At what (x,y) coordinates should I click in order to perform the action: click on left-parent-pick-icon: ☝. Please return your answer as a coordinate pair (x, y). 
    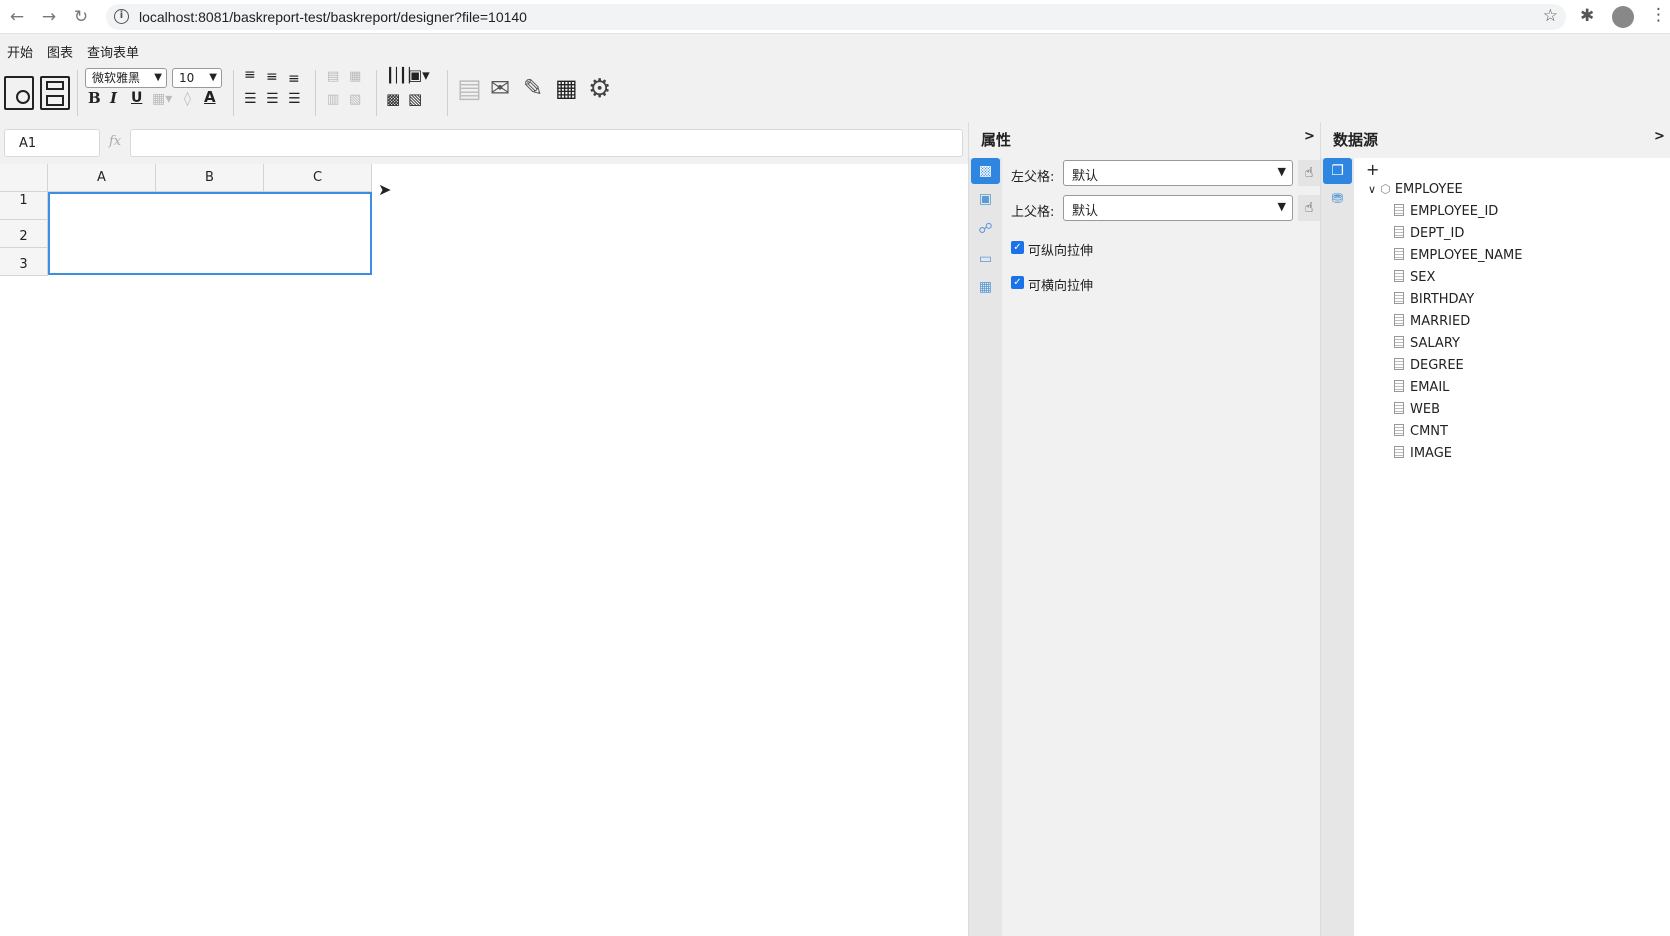
    Looking at the image, I should click on (1309, 173).